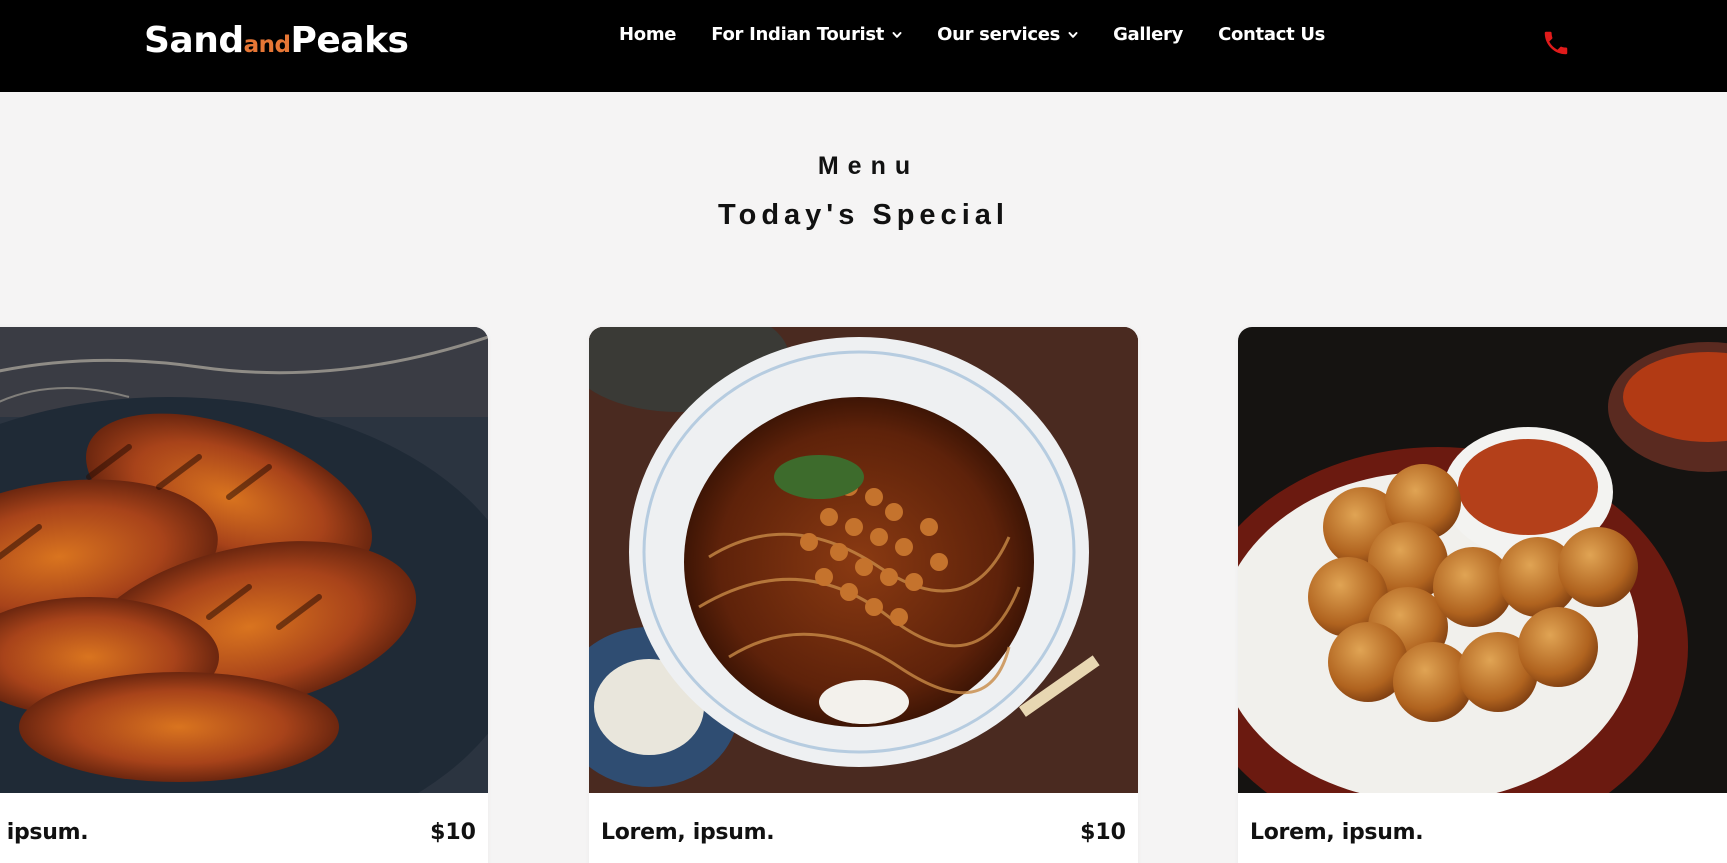 This screenshot has width=1727, height=863. Describe the element at coordinates (798, 34) in the screenshot. I see `nav-for-indian-tourist-label: For Indian Tourist` at that location.